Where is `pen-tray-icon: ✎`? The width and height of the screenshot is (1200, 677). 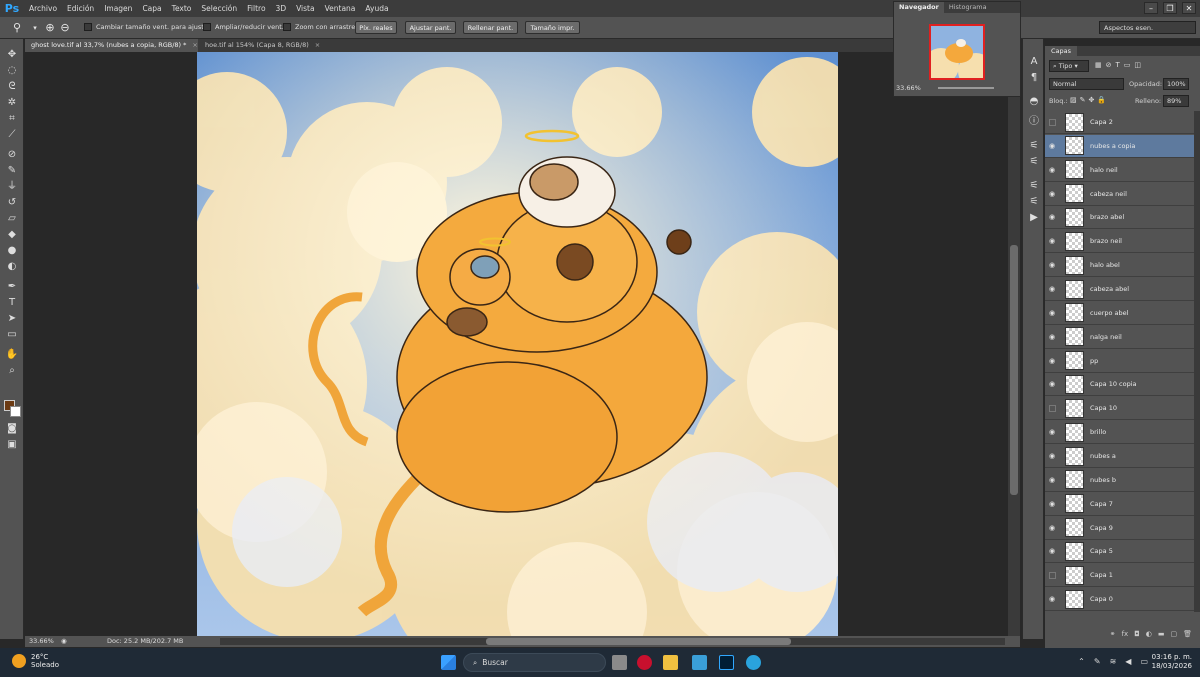
pen-tray-icon: ✎ is located at coordinates (1097, 661).